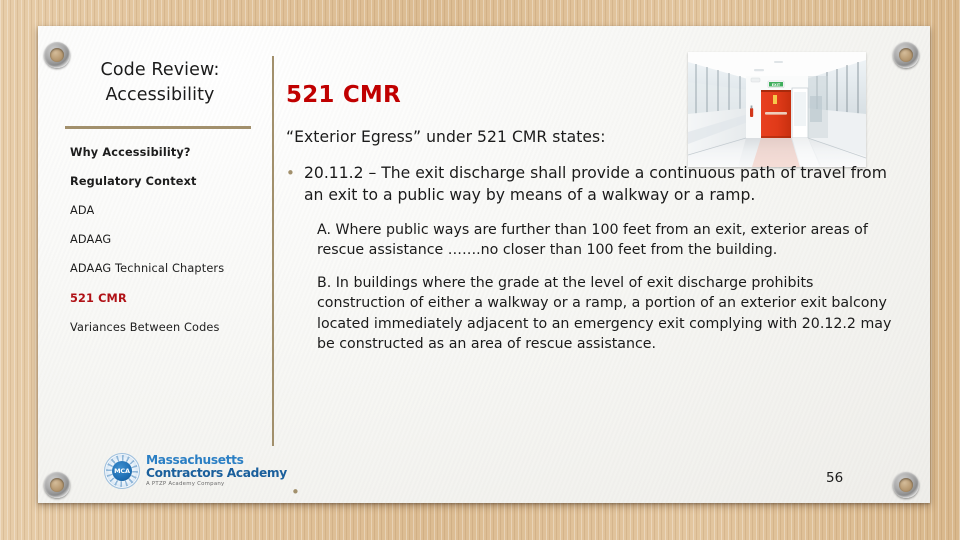  Describe the element at coordinates (158, 127) in the screenshot. I see `title-divider` at that location.